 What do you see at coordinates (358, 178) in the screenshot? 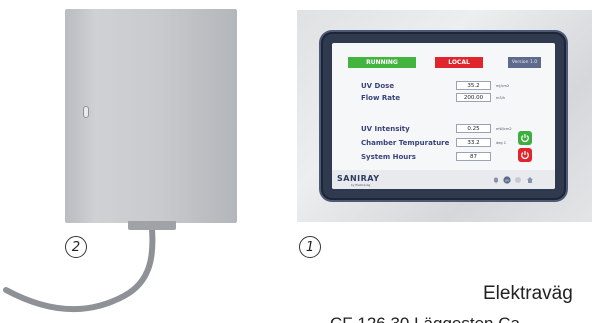
I see `saniray-logo: SANIRAY` at bounding box center [358, 178].